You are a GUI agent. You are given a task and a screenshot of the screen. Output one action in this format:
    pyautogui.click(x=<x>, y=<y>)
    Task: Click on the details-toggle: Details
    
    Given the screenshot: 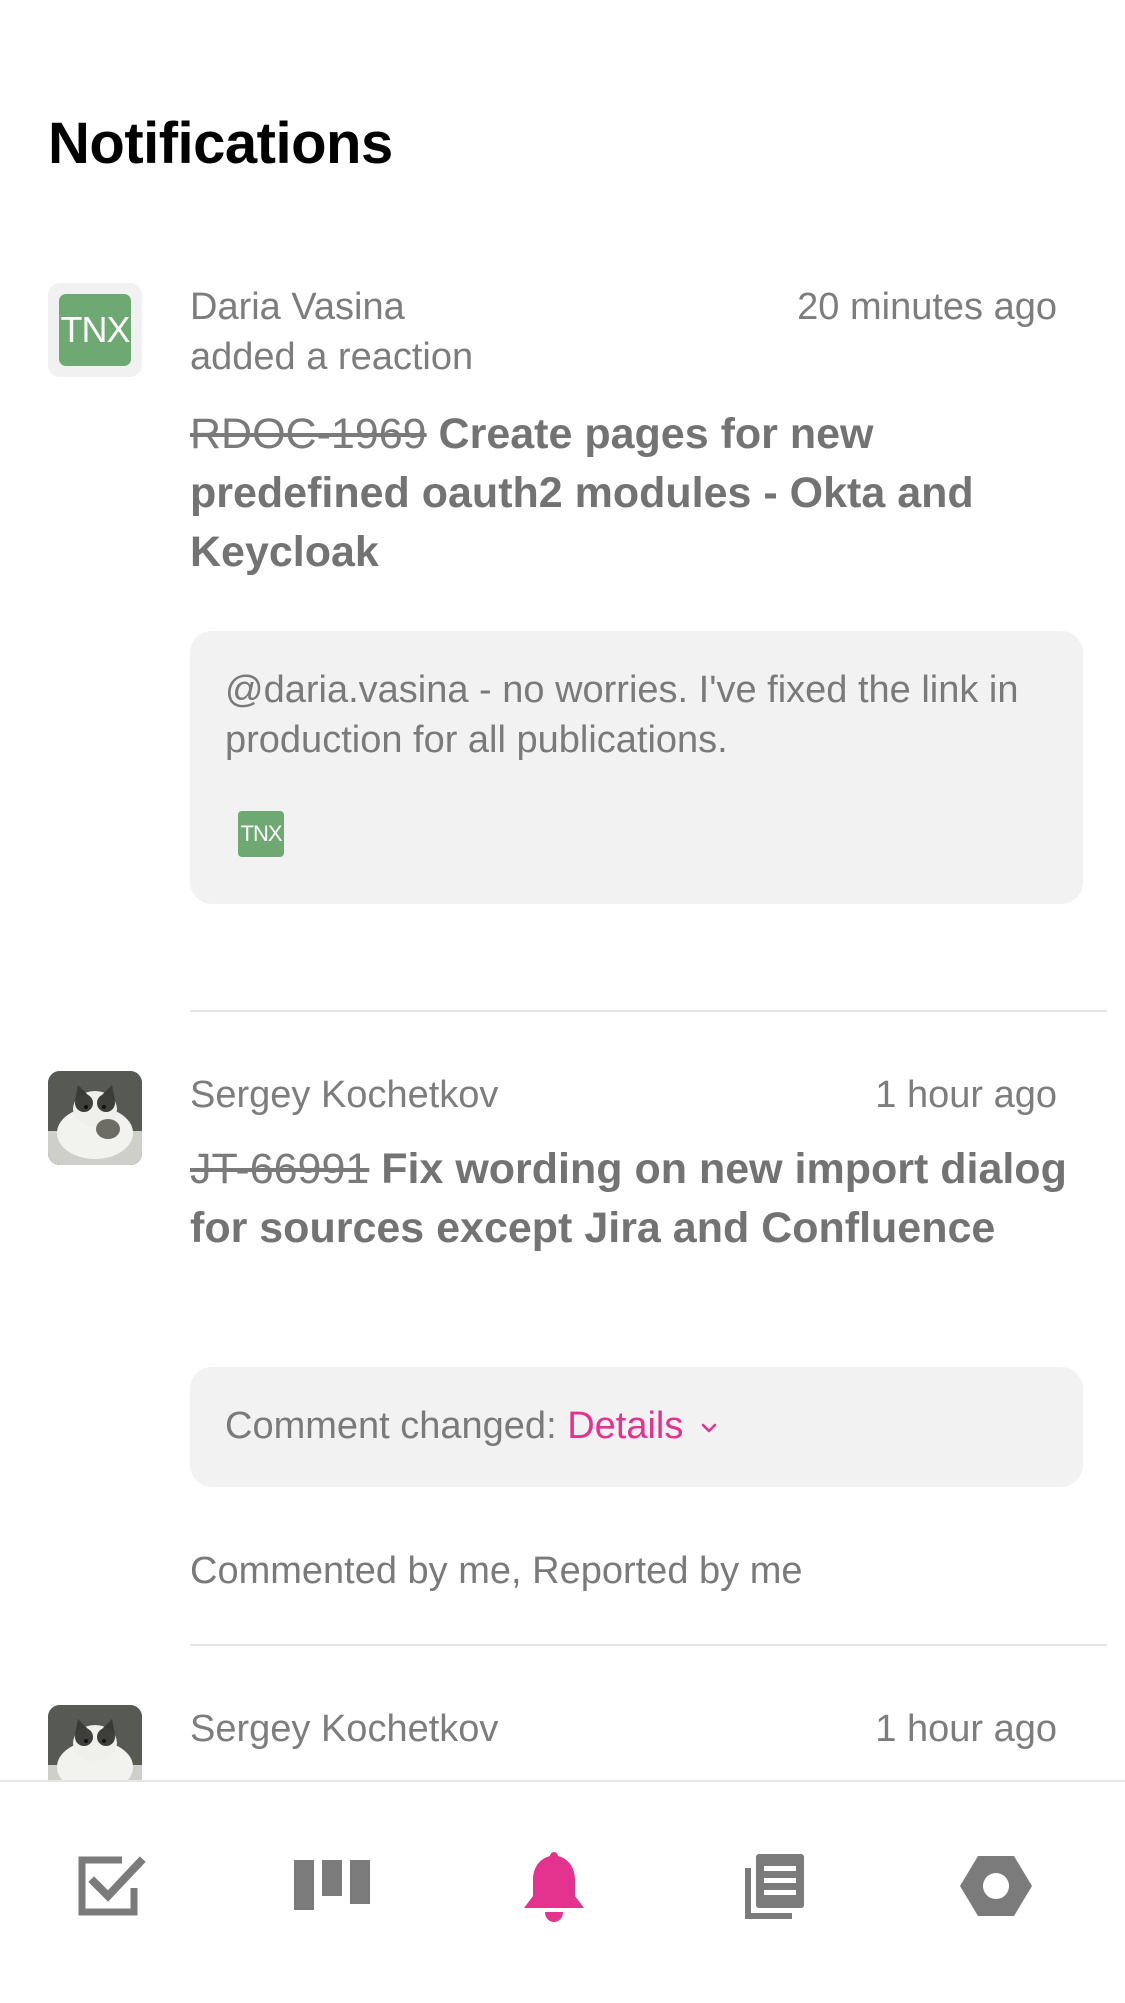 What is the action you would take?
    pyautogui.click(x=643, y=1426)
    